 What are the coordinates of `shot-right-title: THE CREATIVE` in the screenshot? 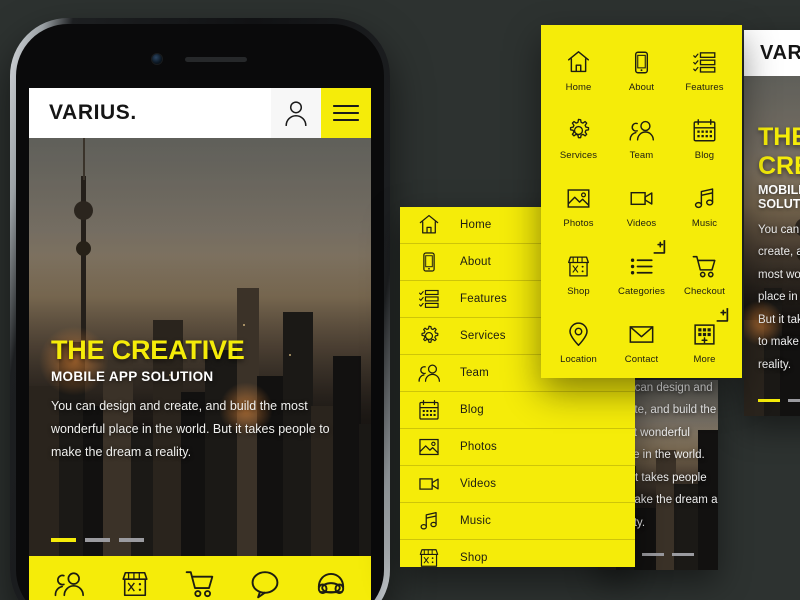 It's located at (779, 152).